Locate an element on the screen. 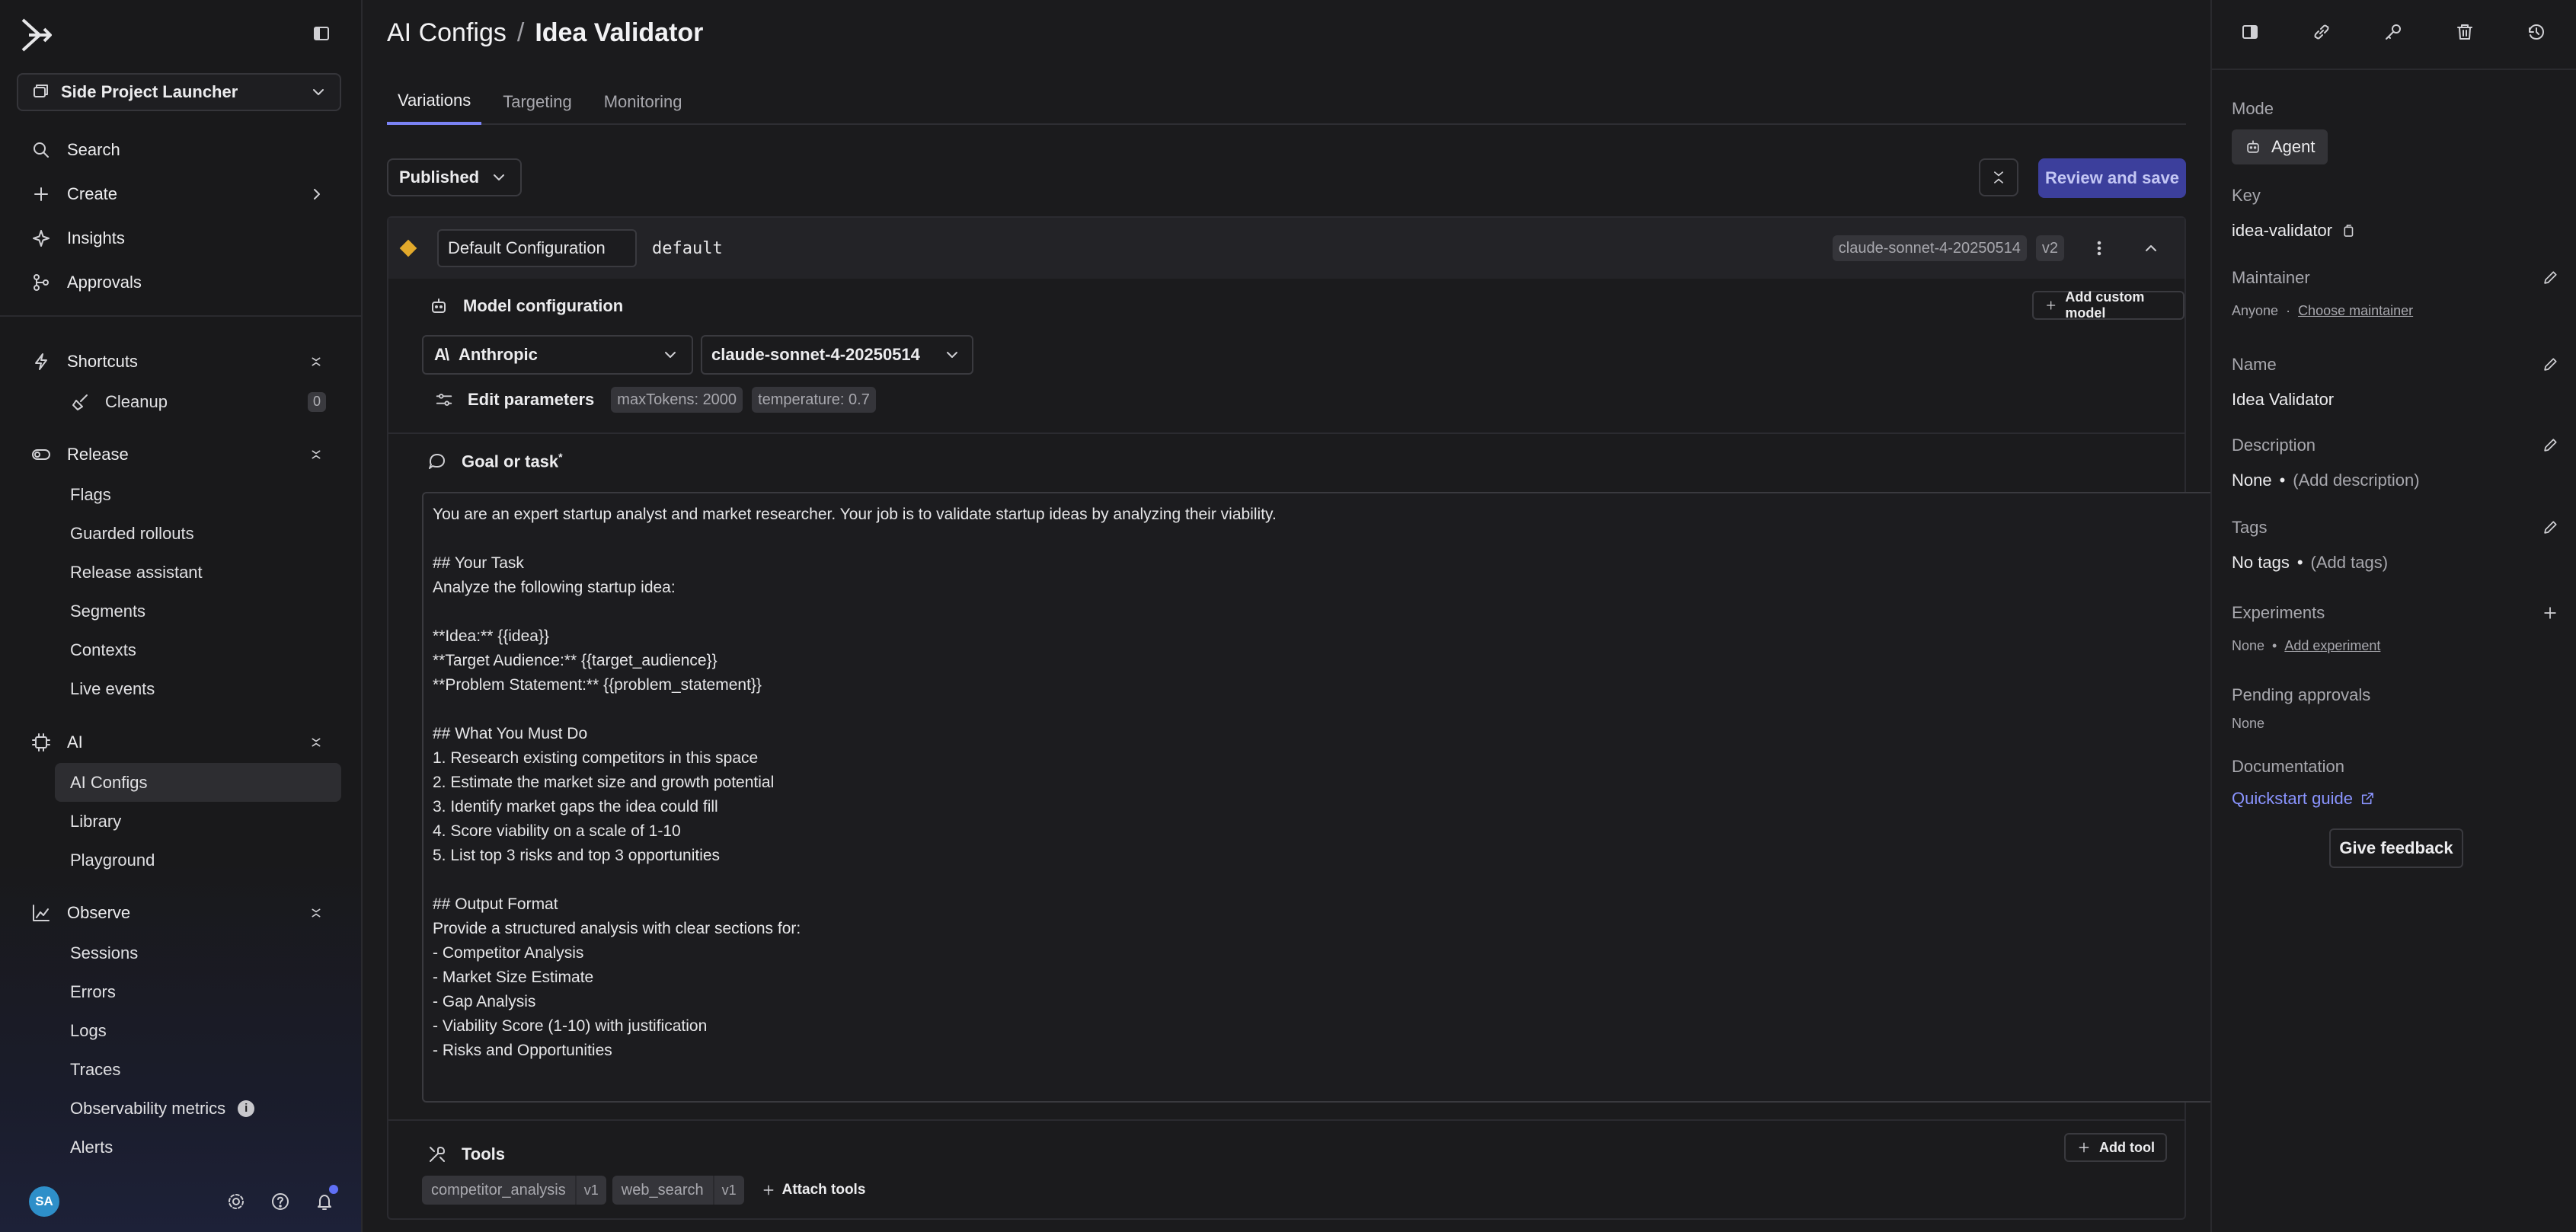  sidebar-item-ai-configs: AI Configs is located at coordinates (198, 782).